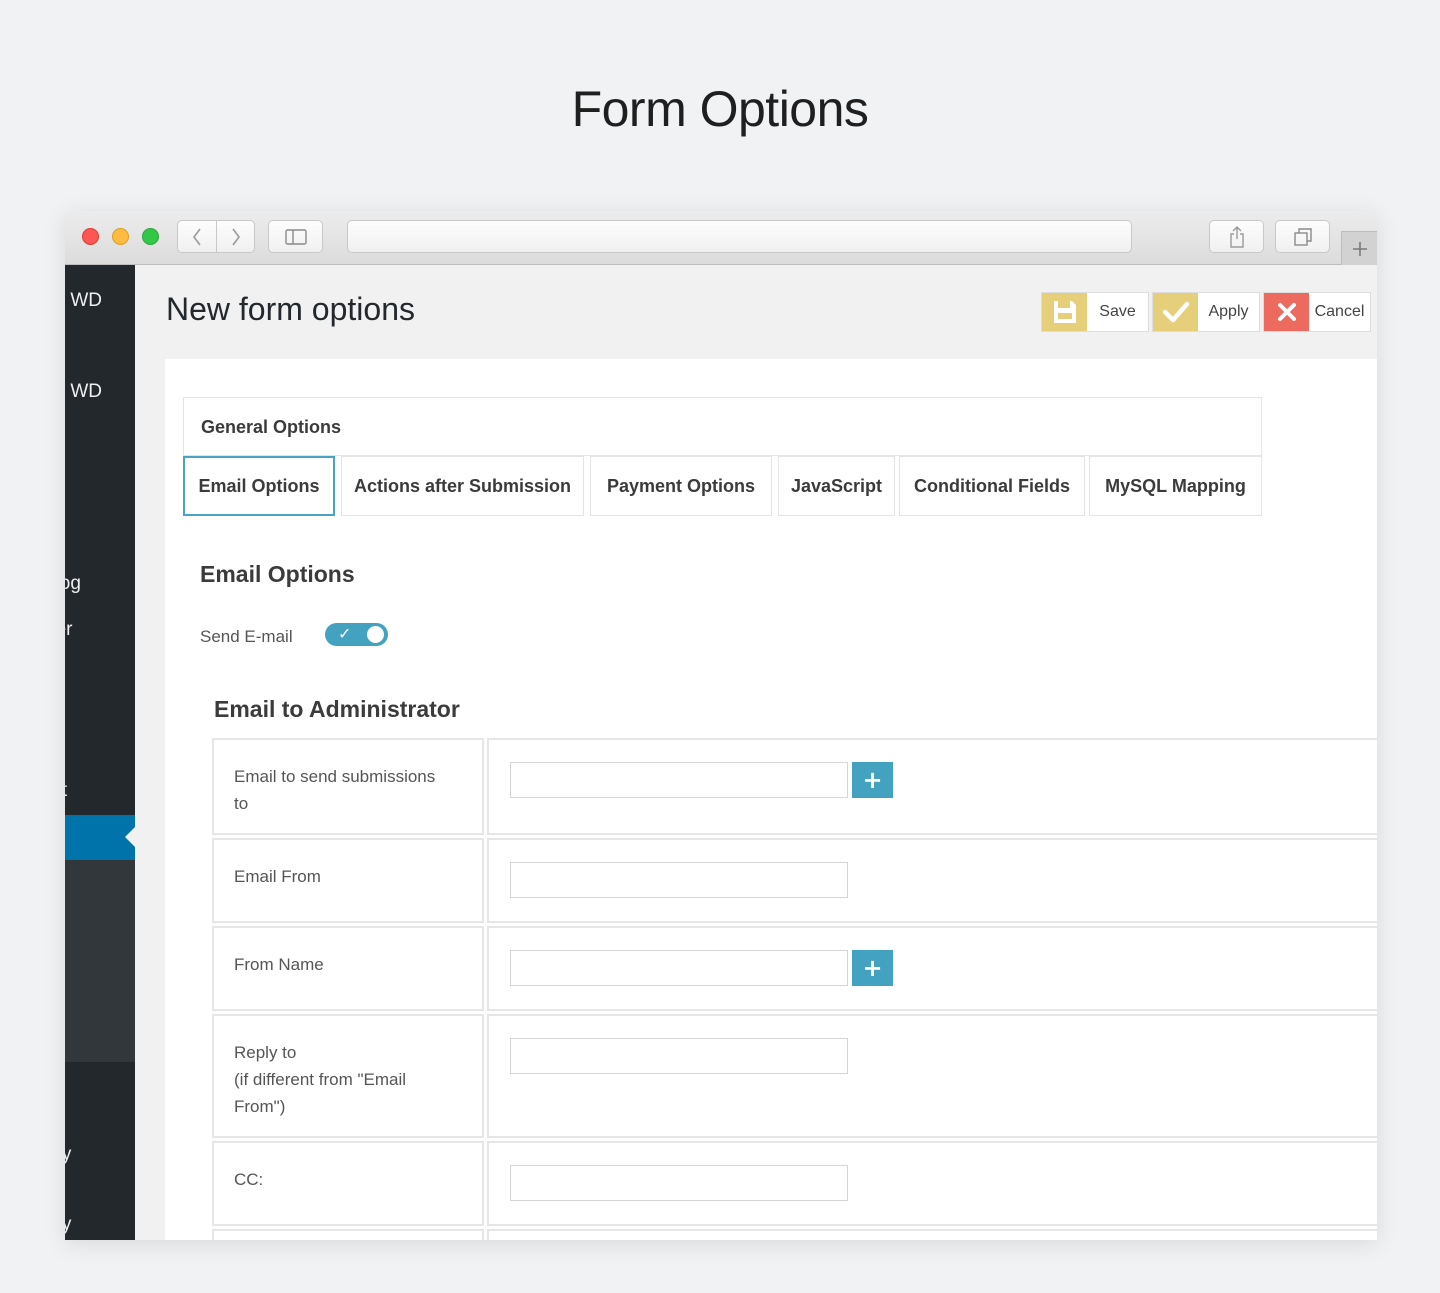 The width and height of the screenshot is (1440, 1293). I want to click on save-button-label: Save, so click(1117, 311).